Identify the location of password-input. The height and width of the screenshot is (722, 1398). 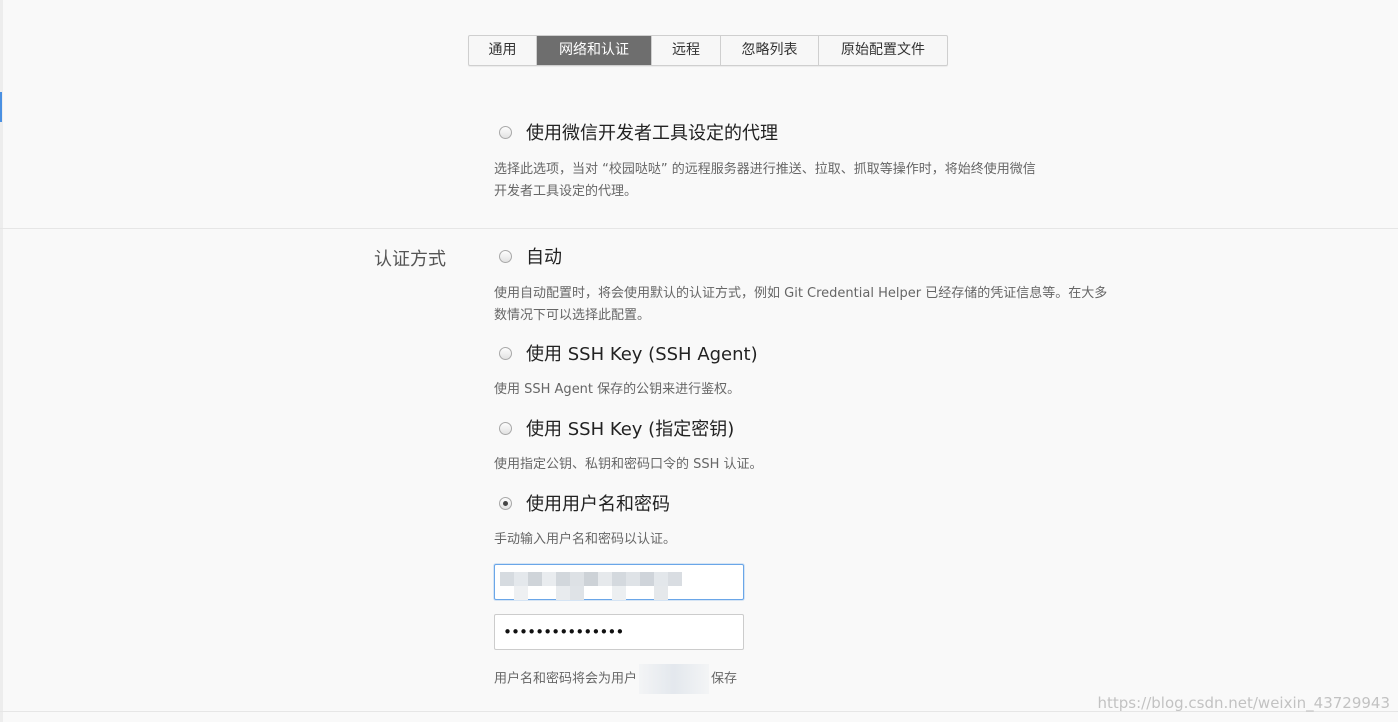
(619, 632).